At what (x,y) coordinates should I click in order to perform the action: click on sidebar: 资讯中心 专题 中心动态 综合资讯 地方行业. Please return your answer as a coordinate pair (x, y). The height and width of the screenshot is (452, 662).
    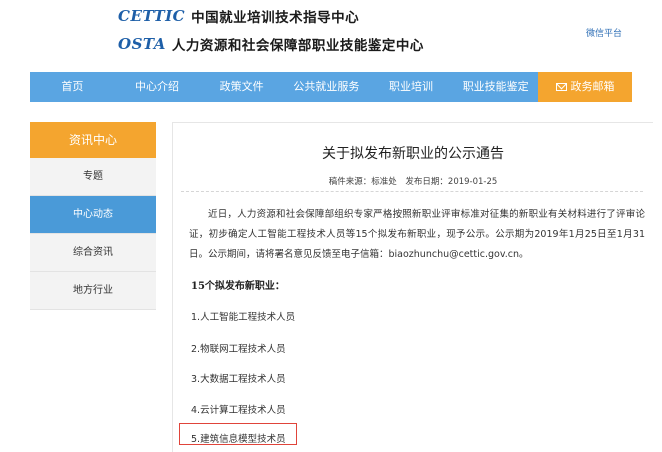
    Looking at the image, I should click on (93, 216).